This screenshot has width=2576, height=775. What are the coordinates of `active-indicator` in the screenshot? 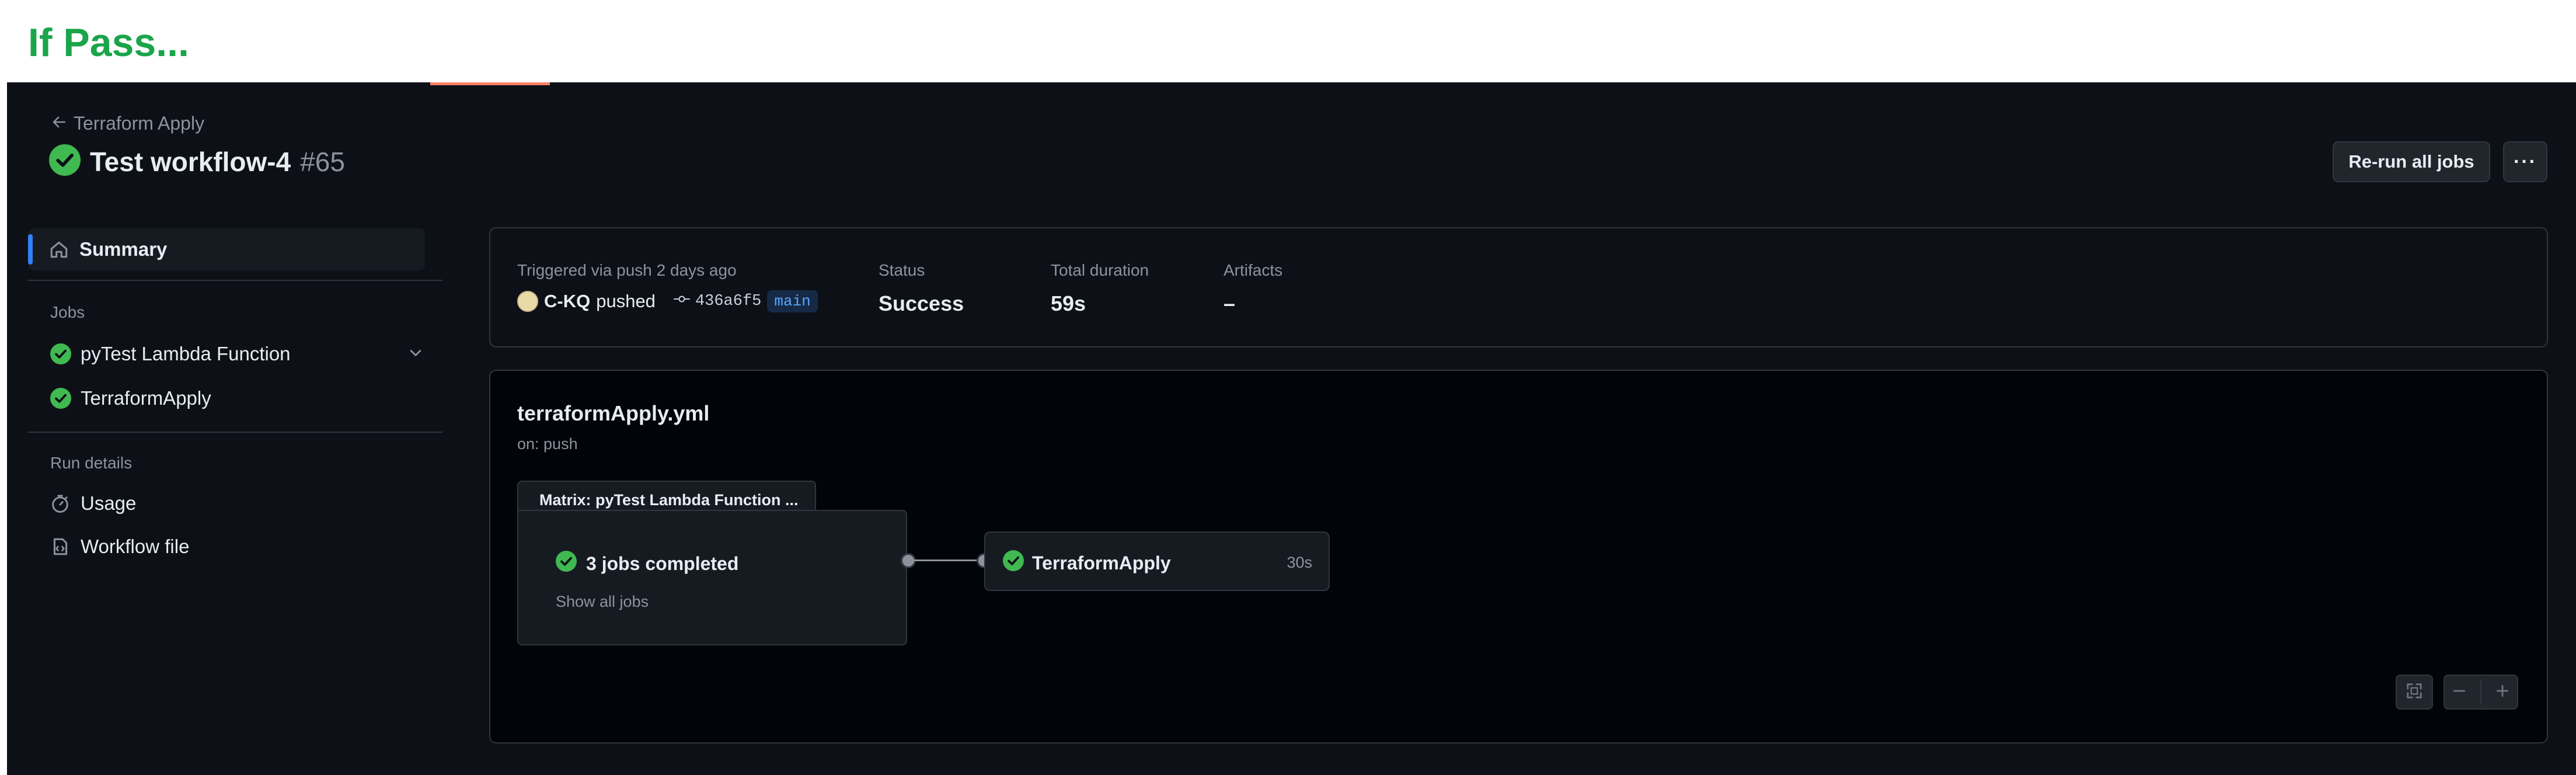 It's located at (31, 249).